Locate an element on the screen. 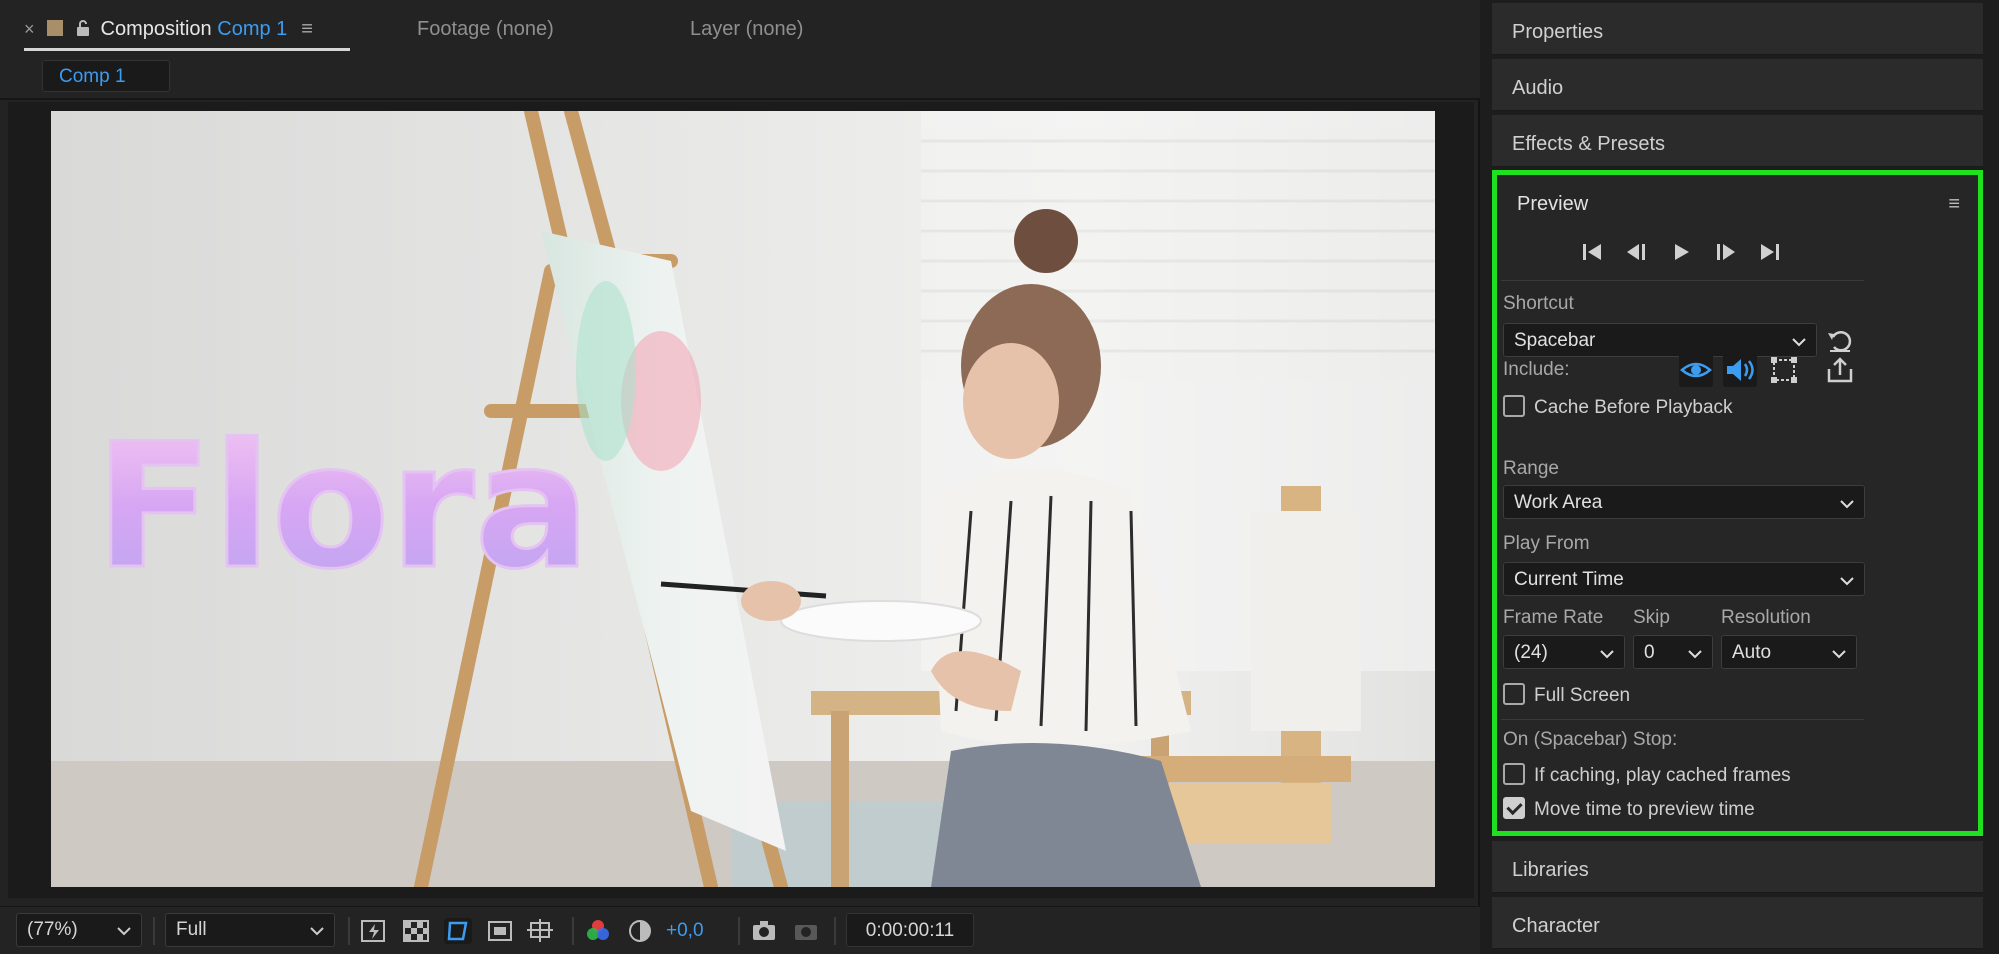  tab-layer: Layer (none) is located at coordinates (746, 29).